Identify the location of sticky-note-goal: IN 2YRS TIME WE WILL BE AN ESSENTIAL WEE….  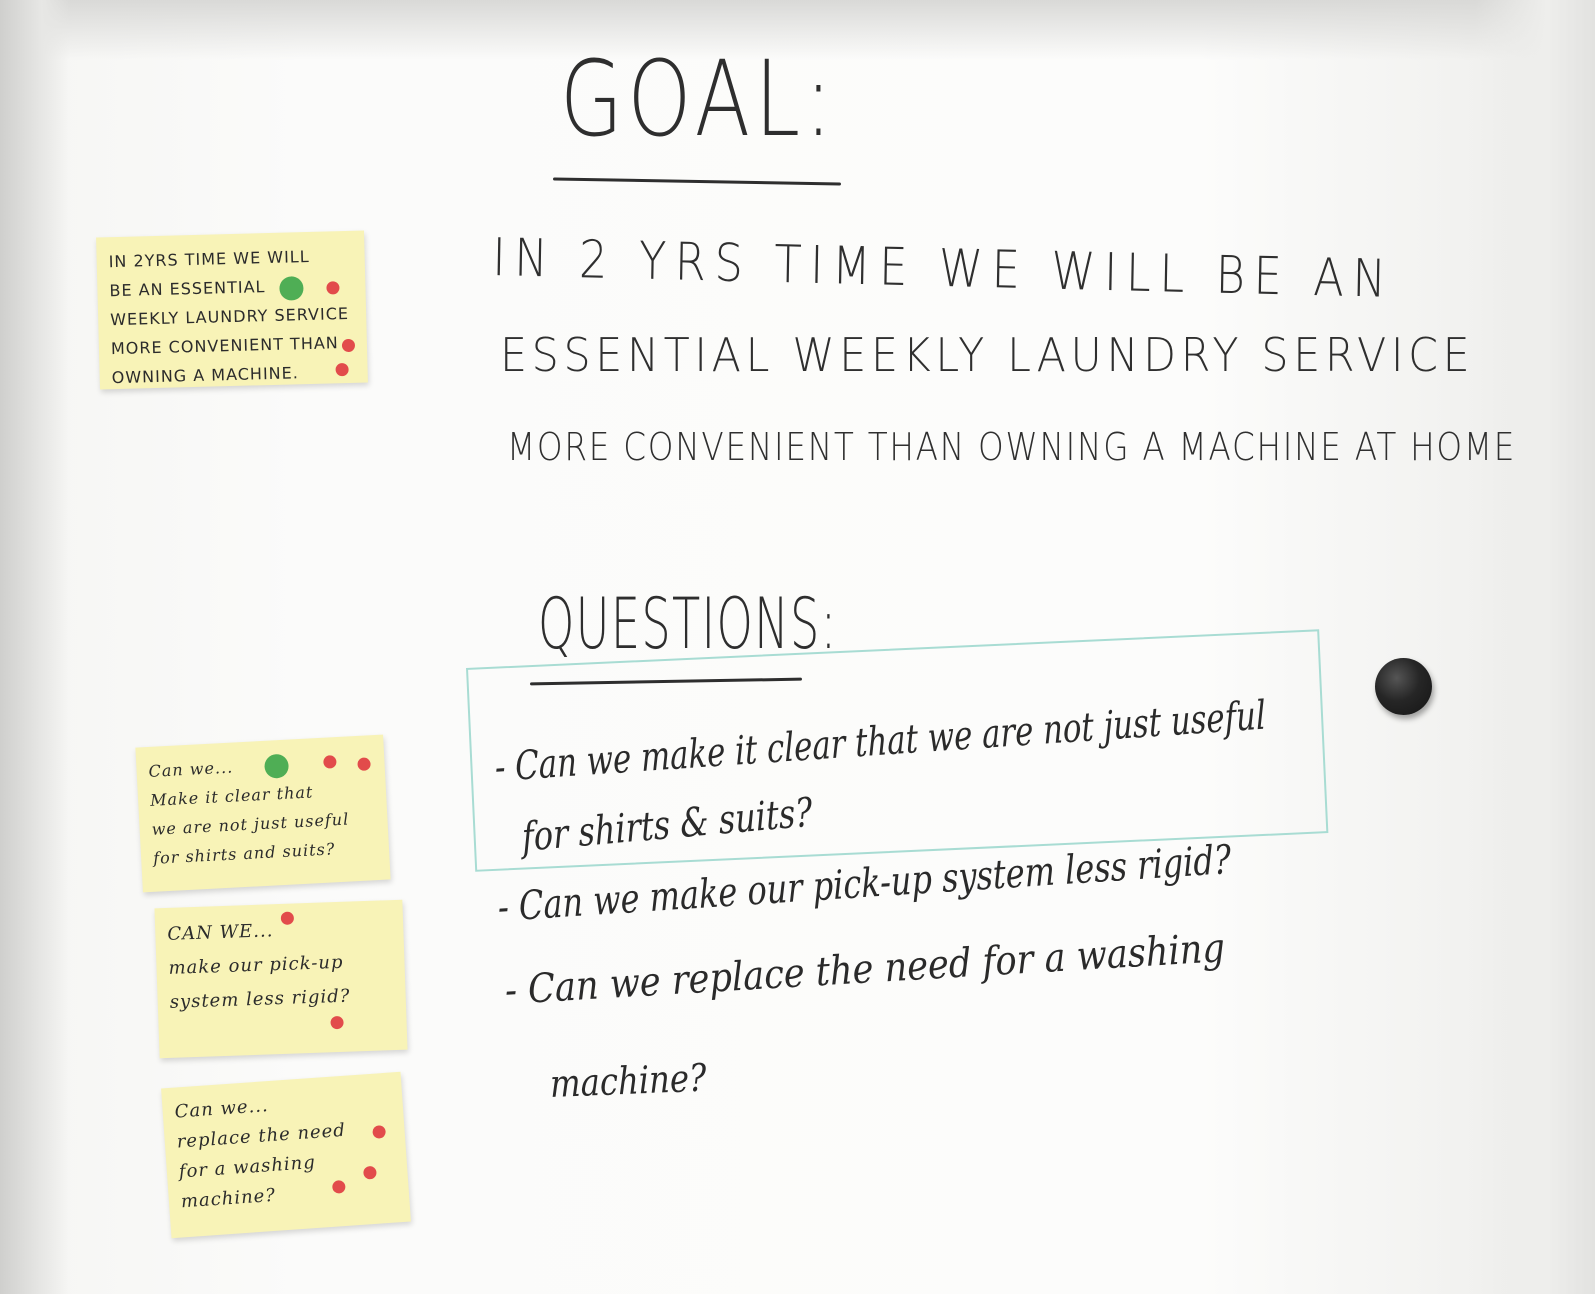
(232, 310).